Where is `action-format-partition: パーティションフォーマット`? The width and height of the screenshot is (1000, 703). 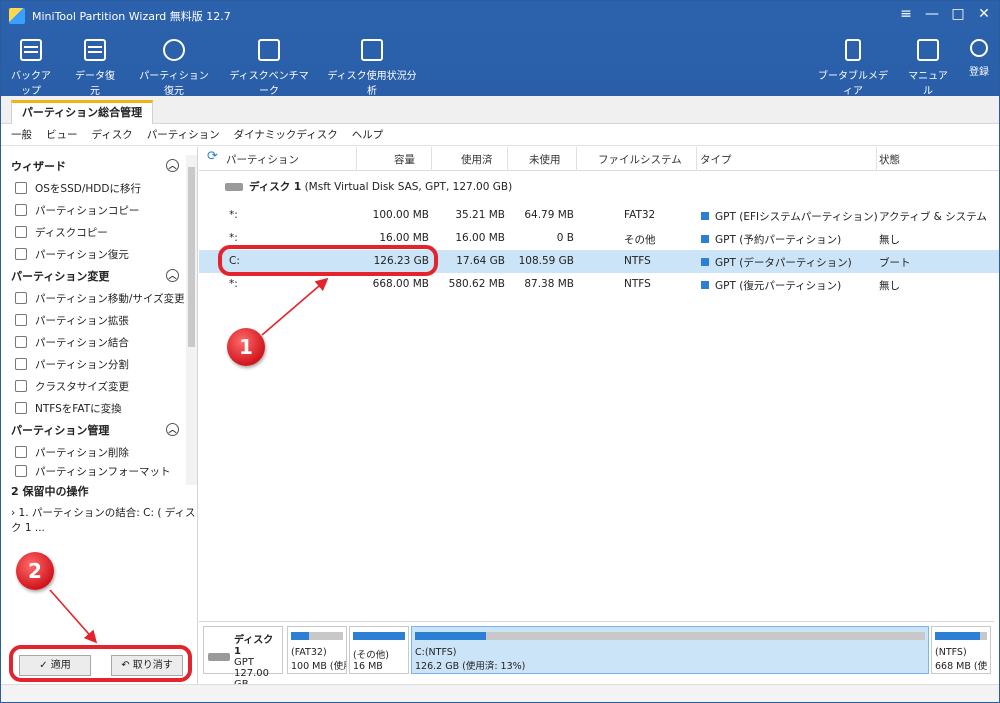 action-format-partition: パーティションフォーマット is located at coordinates (99, 471).